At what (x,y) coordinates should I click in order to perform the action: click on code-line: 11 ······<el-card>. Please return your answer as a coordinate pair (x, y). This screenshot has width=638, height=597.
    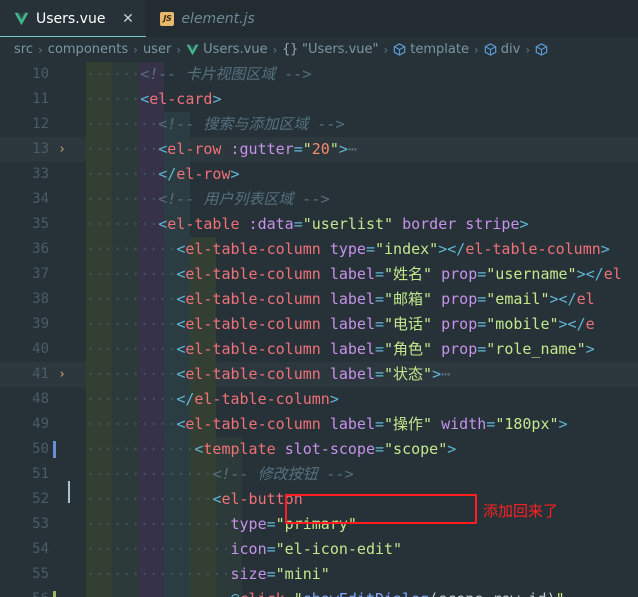
    Looking at the image, I should click on (319, 99).